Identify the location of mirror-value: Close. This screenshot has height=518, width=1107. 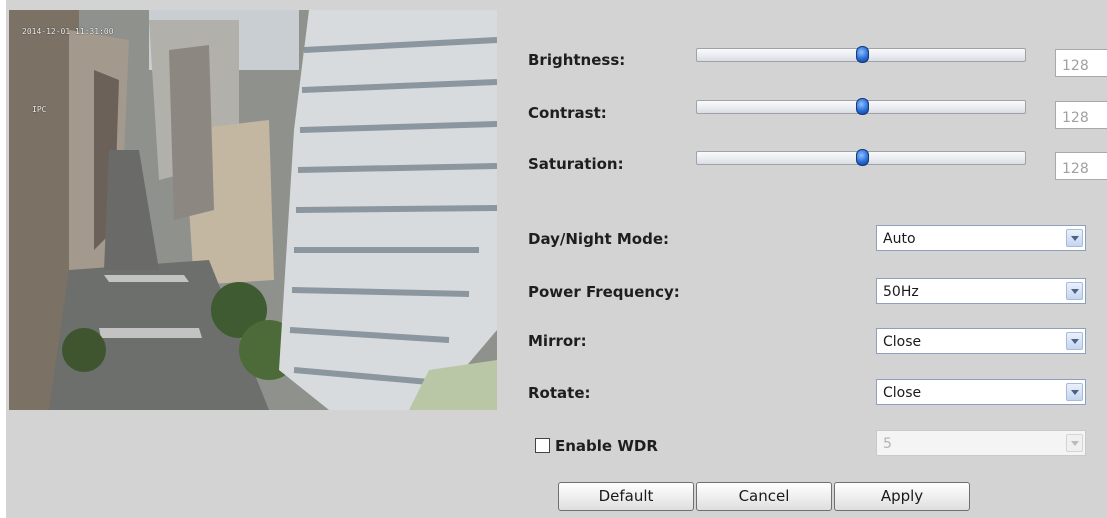
(902, 342).